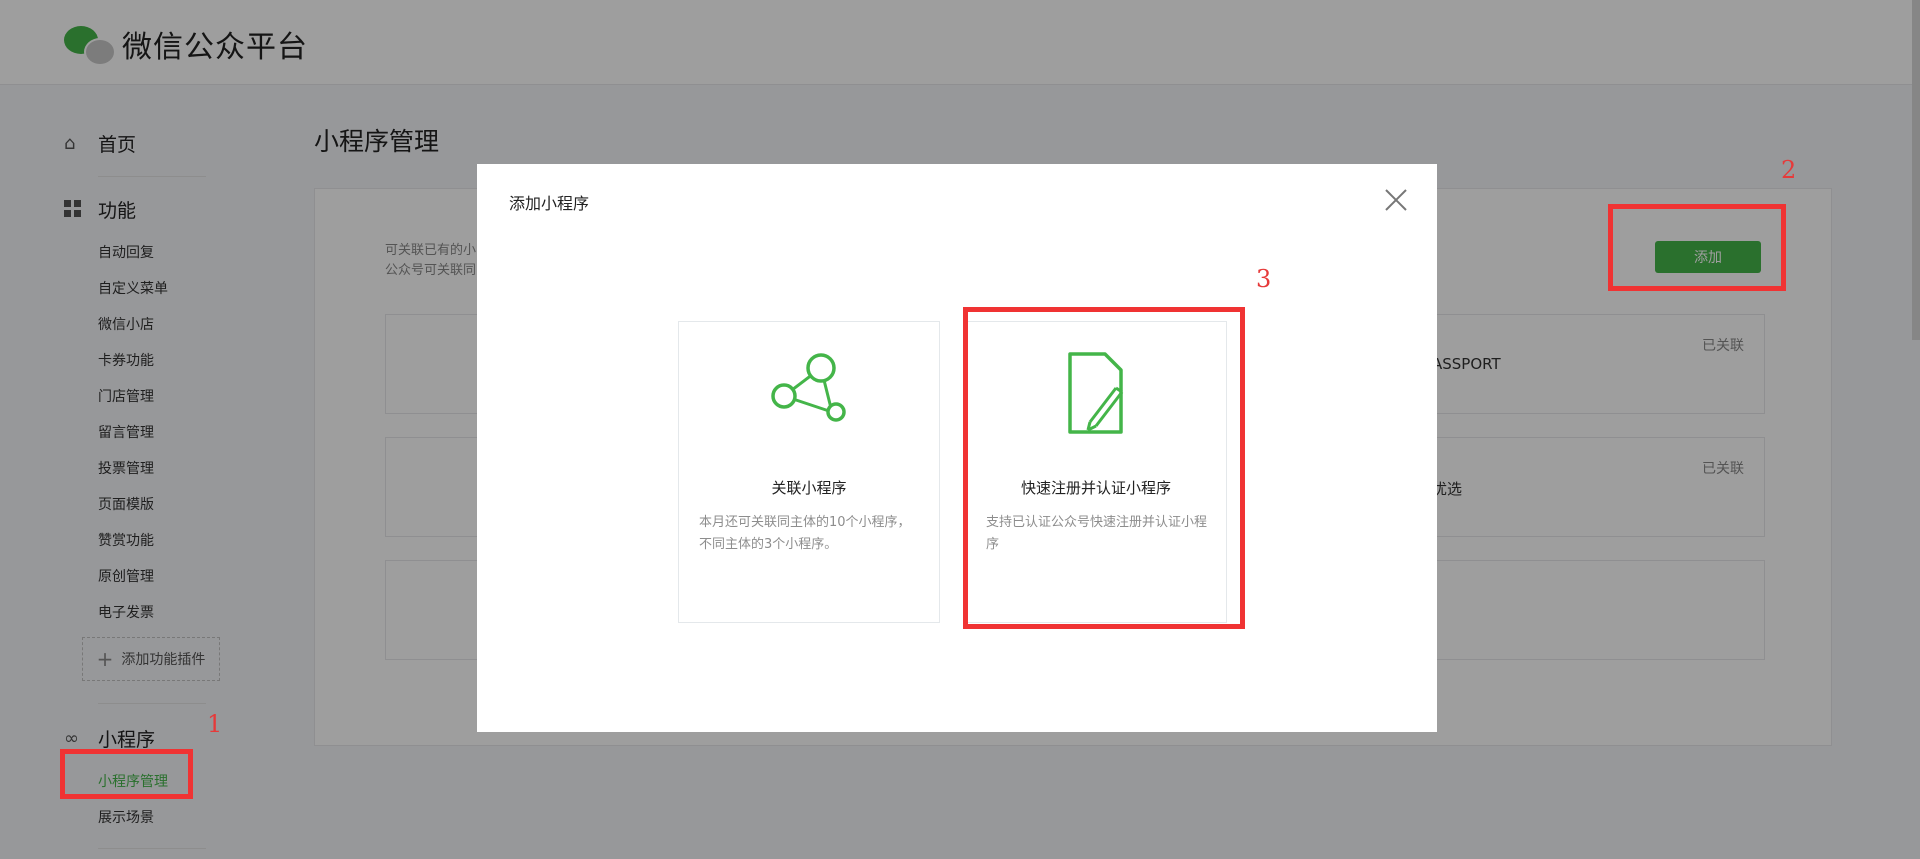 This screenshot has height=859, width=1920. What do you see at coordinates (1789, 170) in the screenshot?
I see `annotation-number-2: 2` at bounding box center [1789, 170].